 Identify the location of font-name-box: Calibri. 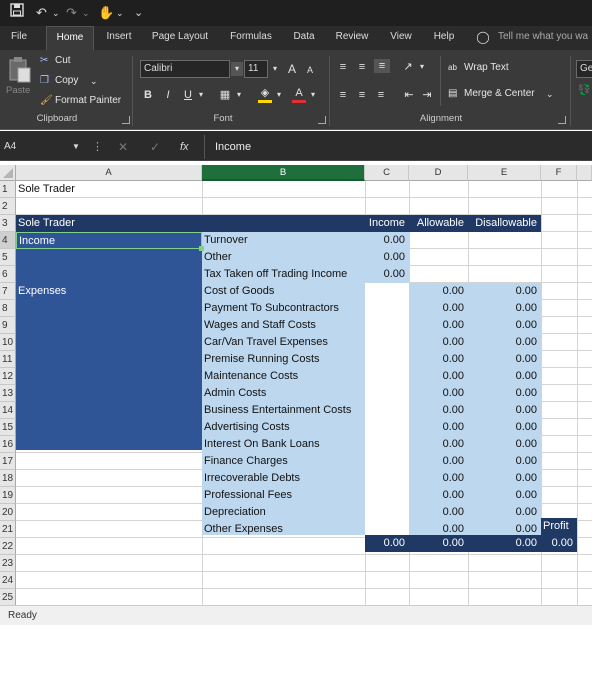
(185, 69).